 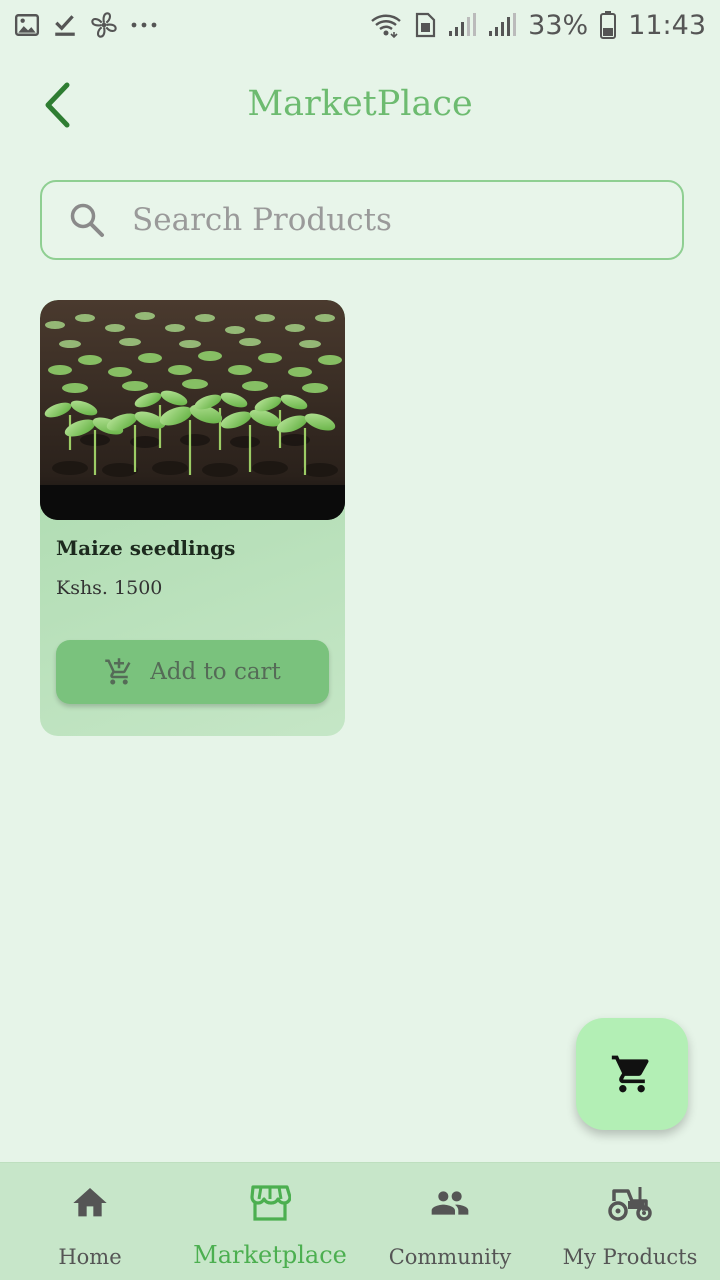 I want to click on tractor-icon, so click(x=630, y=1203).